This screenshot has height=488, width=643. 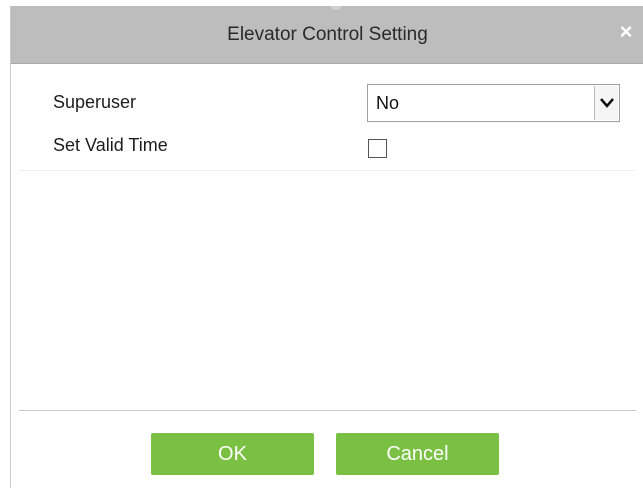 I want to click on footer-divider, so click(x=327, y=410).